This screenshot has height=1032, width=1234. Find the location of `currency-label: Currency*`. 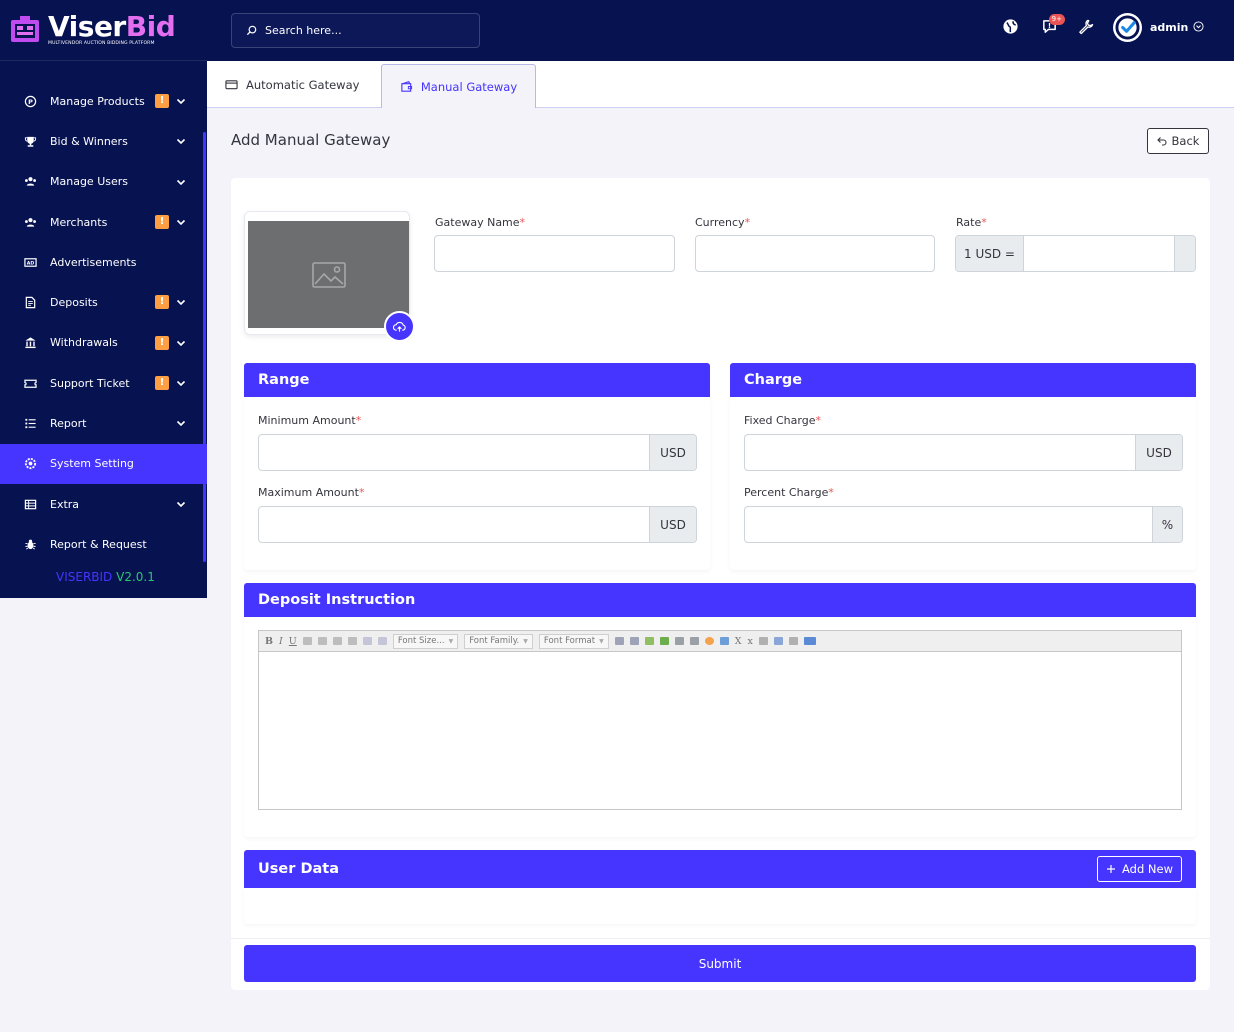

currency-label: Currency* is located at coordinates (723, 222).